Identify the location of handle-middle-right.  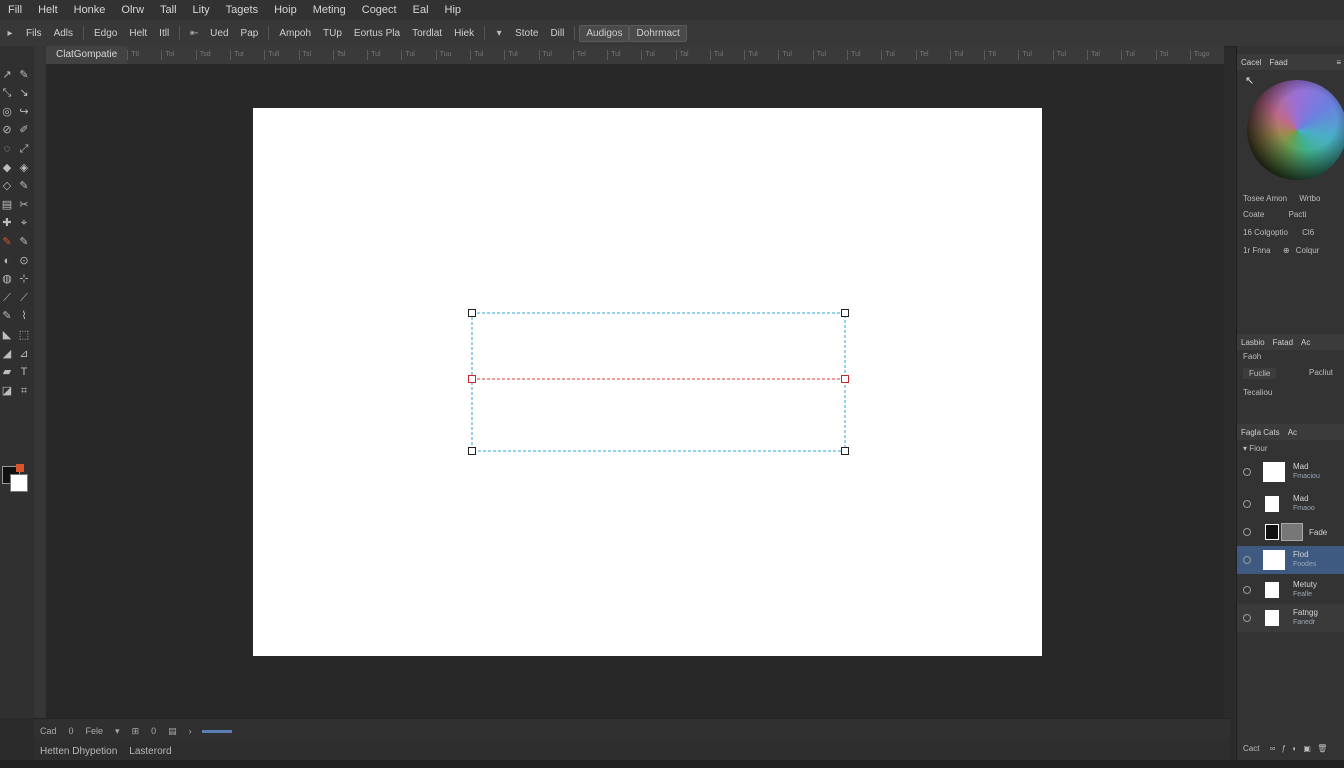
(845, 379).